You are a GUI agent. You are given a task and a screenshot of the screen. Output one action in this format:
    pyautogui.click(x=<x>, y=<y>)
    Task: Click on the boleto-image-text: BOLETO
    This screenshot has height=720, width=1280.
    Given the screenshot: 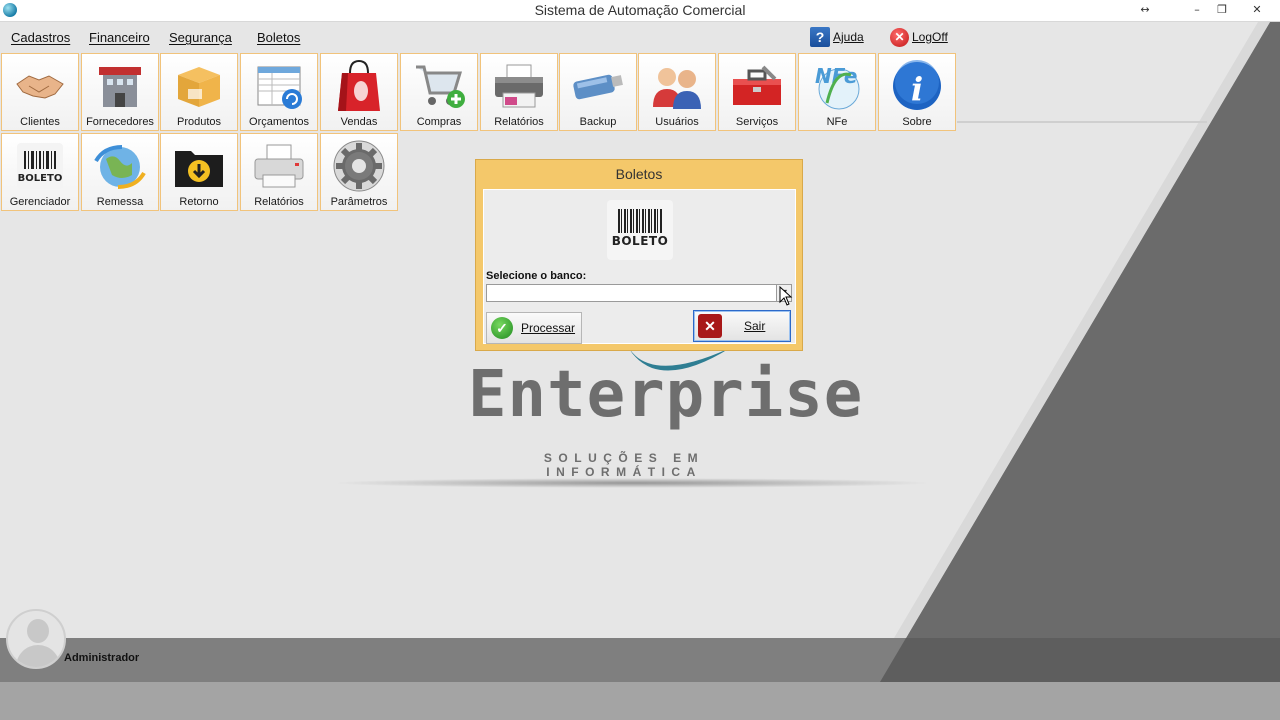 What is the action you would take?
    pyautogui.click(x=640, y=241)
    